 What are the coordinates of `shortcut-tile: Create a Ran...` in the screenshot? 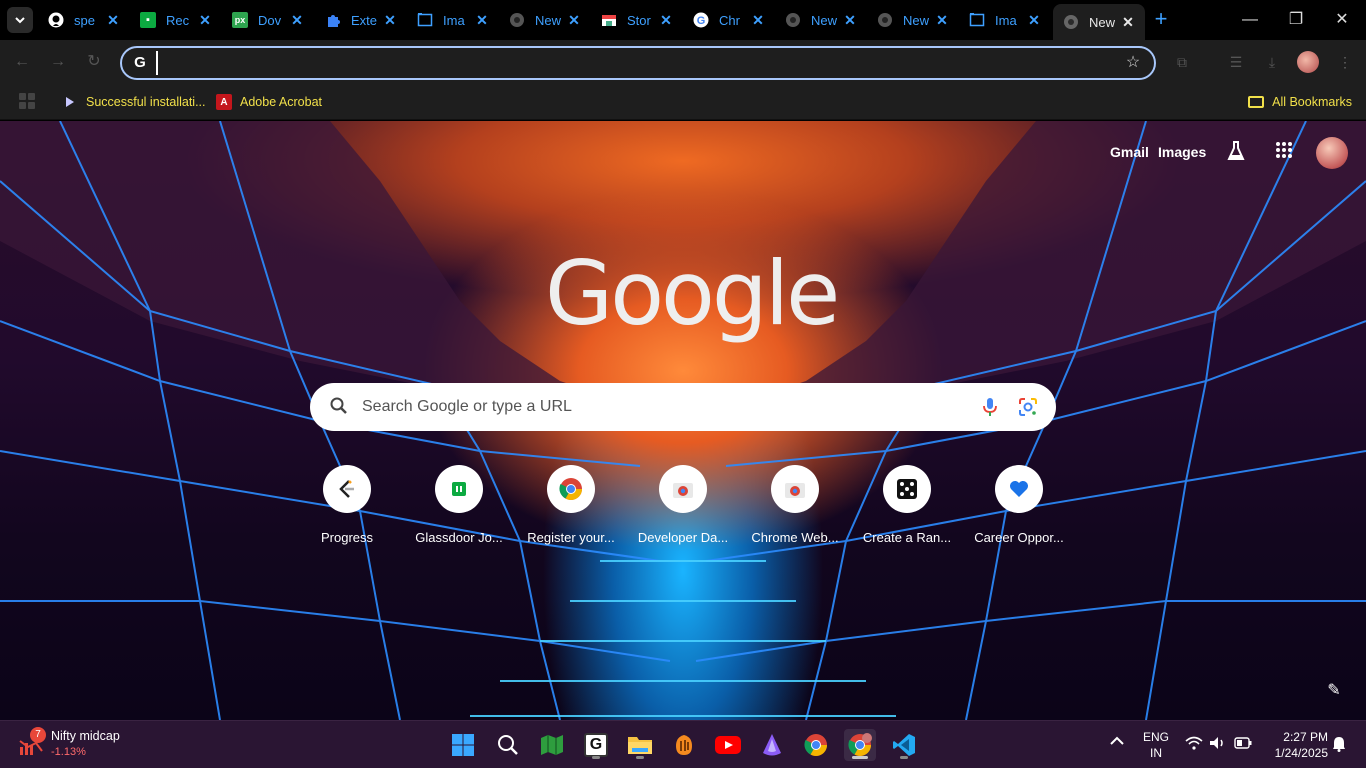 It's located at (907, 510).